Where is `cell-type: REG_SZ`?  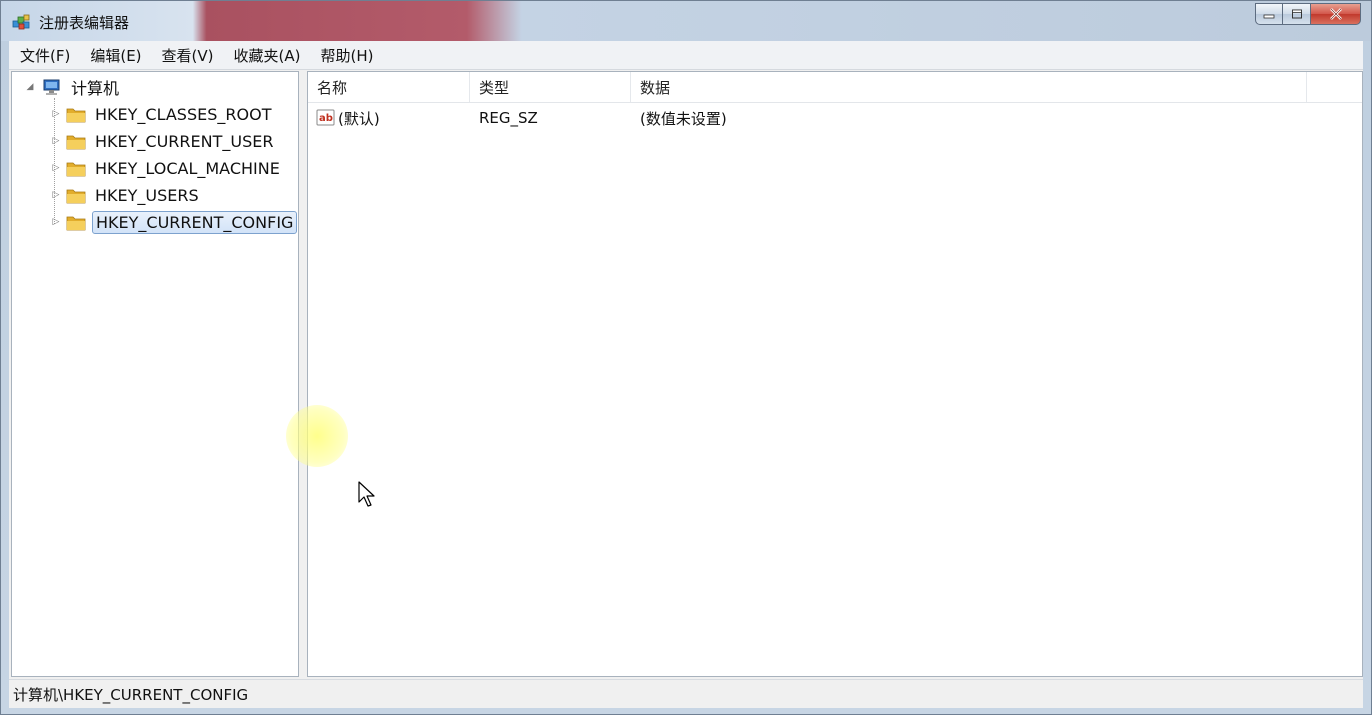 cell-type: REG_SZ is located at coordinates (508, 118).